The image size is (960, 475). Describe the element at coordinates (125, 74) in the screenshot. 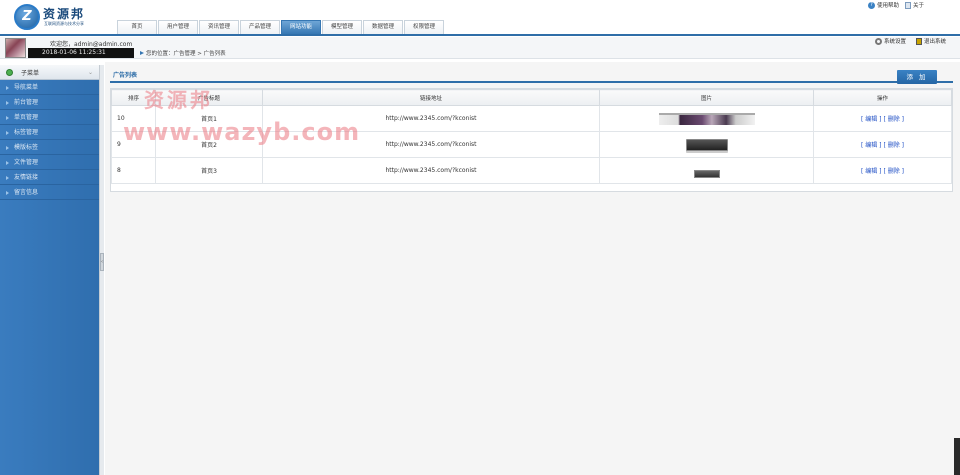

I see `tab-ad-list: 广告列表` at that location.